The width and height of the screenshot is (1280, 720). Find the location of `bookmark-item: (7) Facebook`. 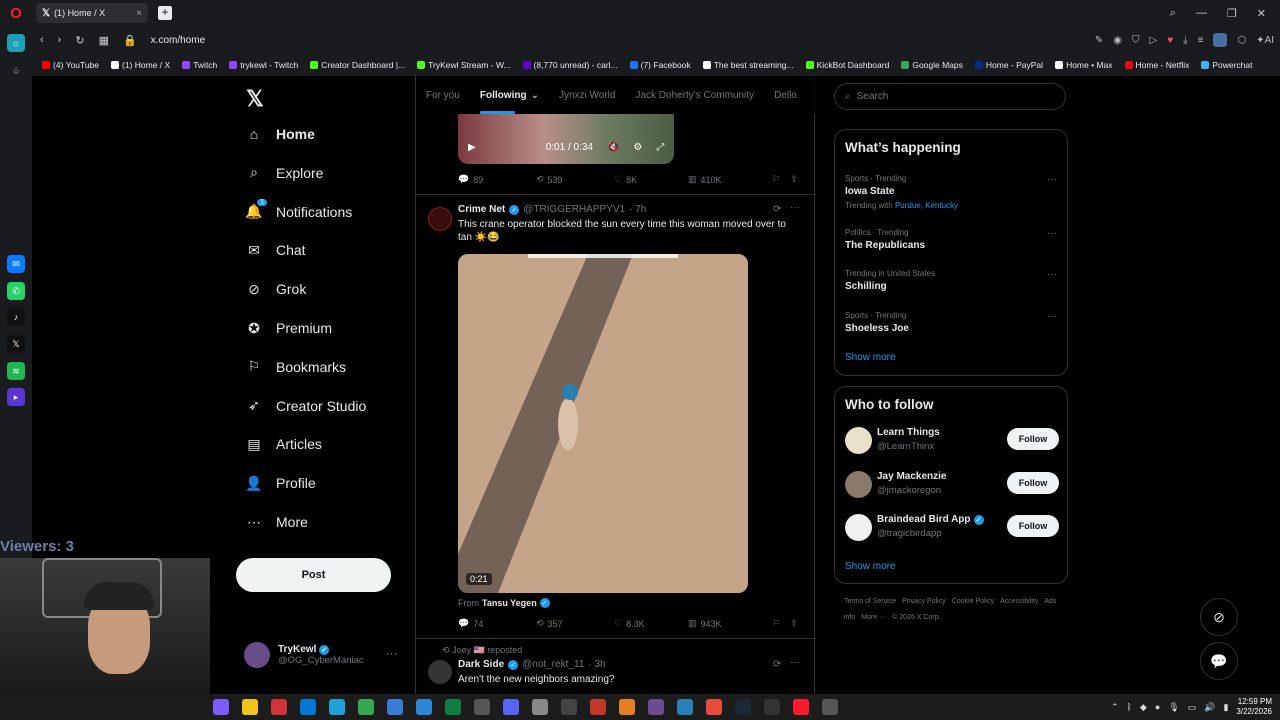

bookmark-item: (7) Facebook is located at coordinates (660, 65).